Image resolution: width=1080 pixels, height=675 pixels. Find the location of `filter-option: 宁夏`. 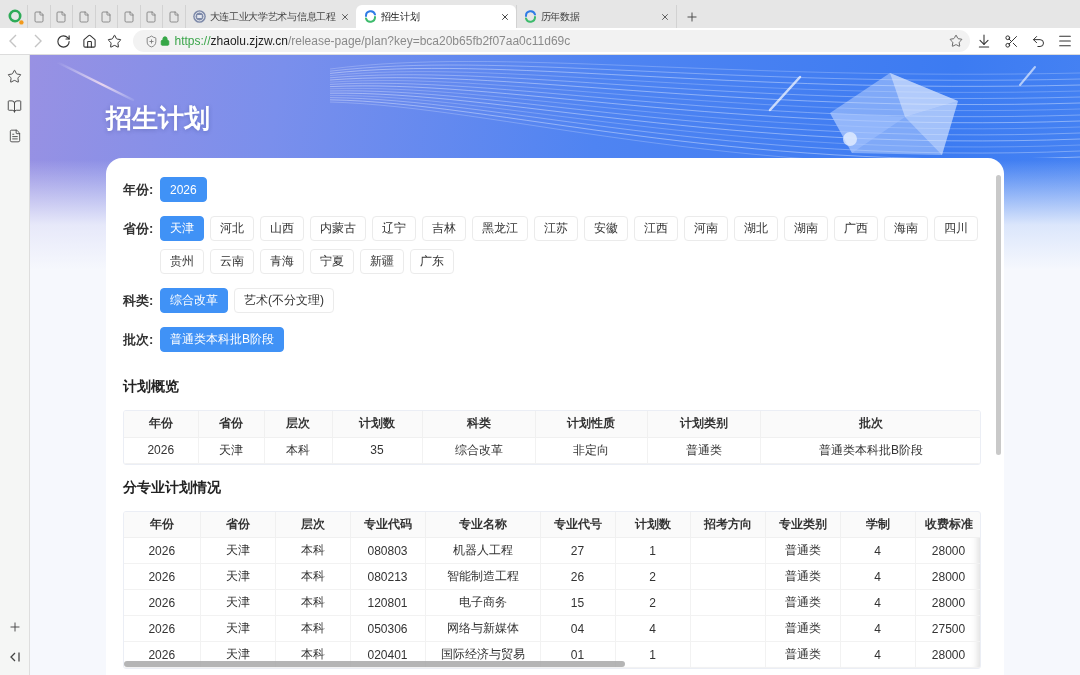

filter-option: 宁夏 is located at coordinates (332, 261).